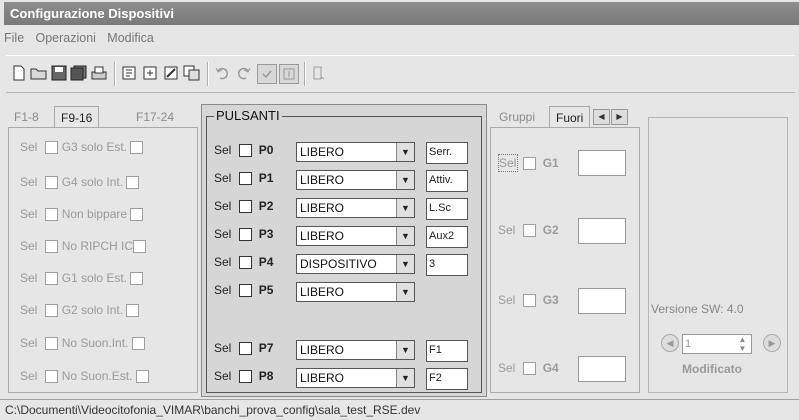 The image size is (799, 420). I want to click on menu-file: File, so click(14, 38).